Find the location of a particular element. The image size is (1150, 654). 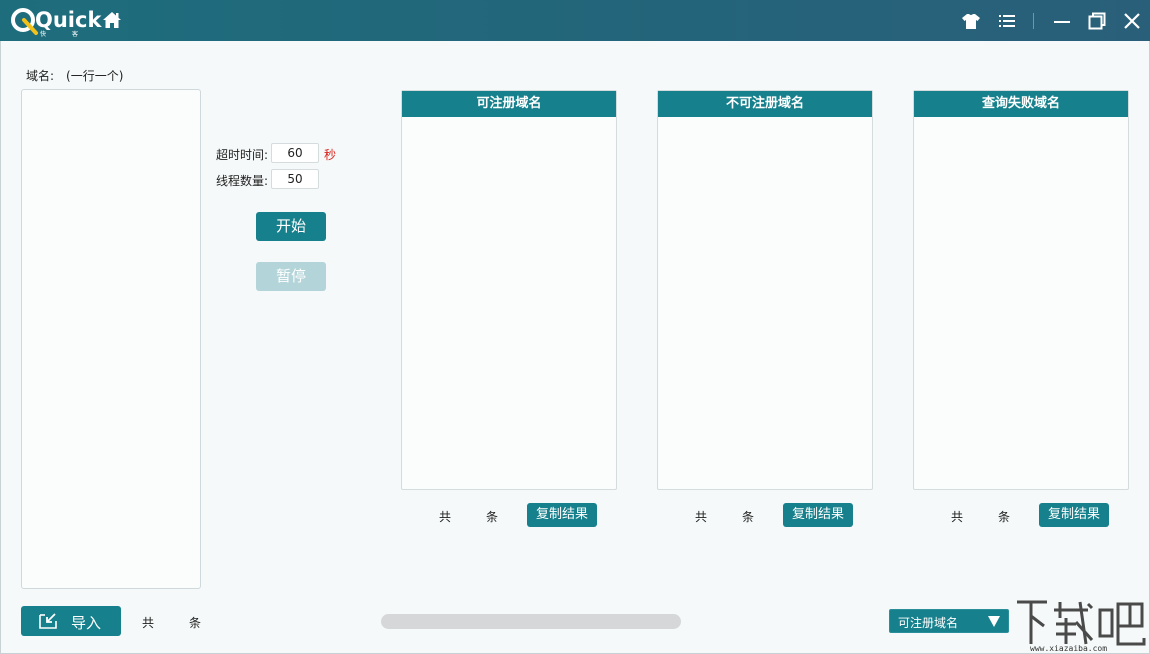

progress-bar is located at coordinates (531, 621).